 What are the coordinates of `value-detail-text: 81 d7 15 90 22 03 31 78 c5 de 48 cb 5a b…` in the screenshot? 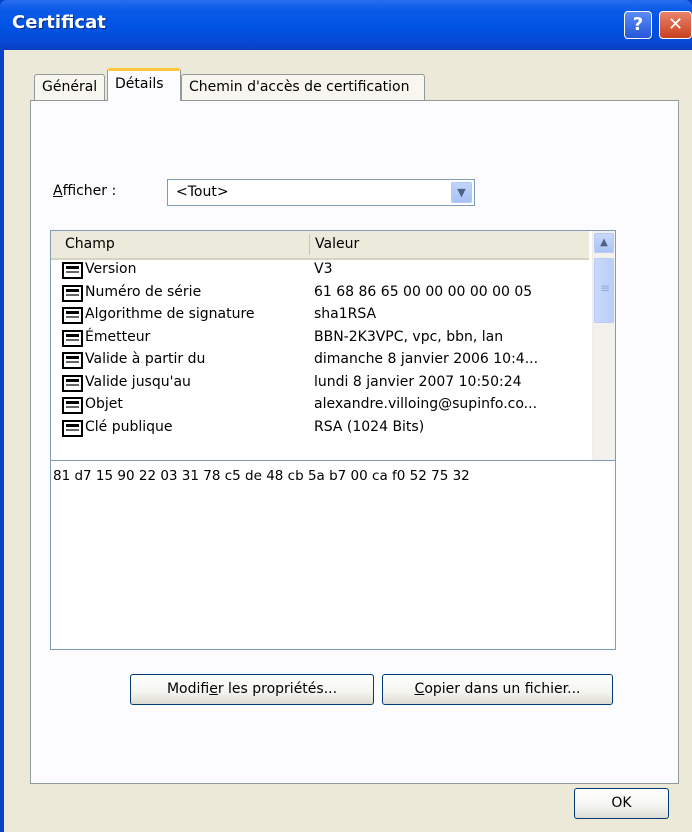 It's located at (261, 476).